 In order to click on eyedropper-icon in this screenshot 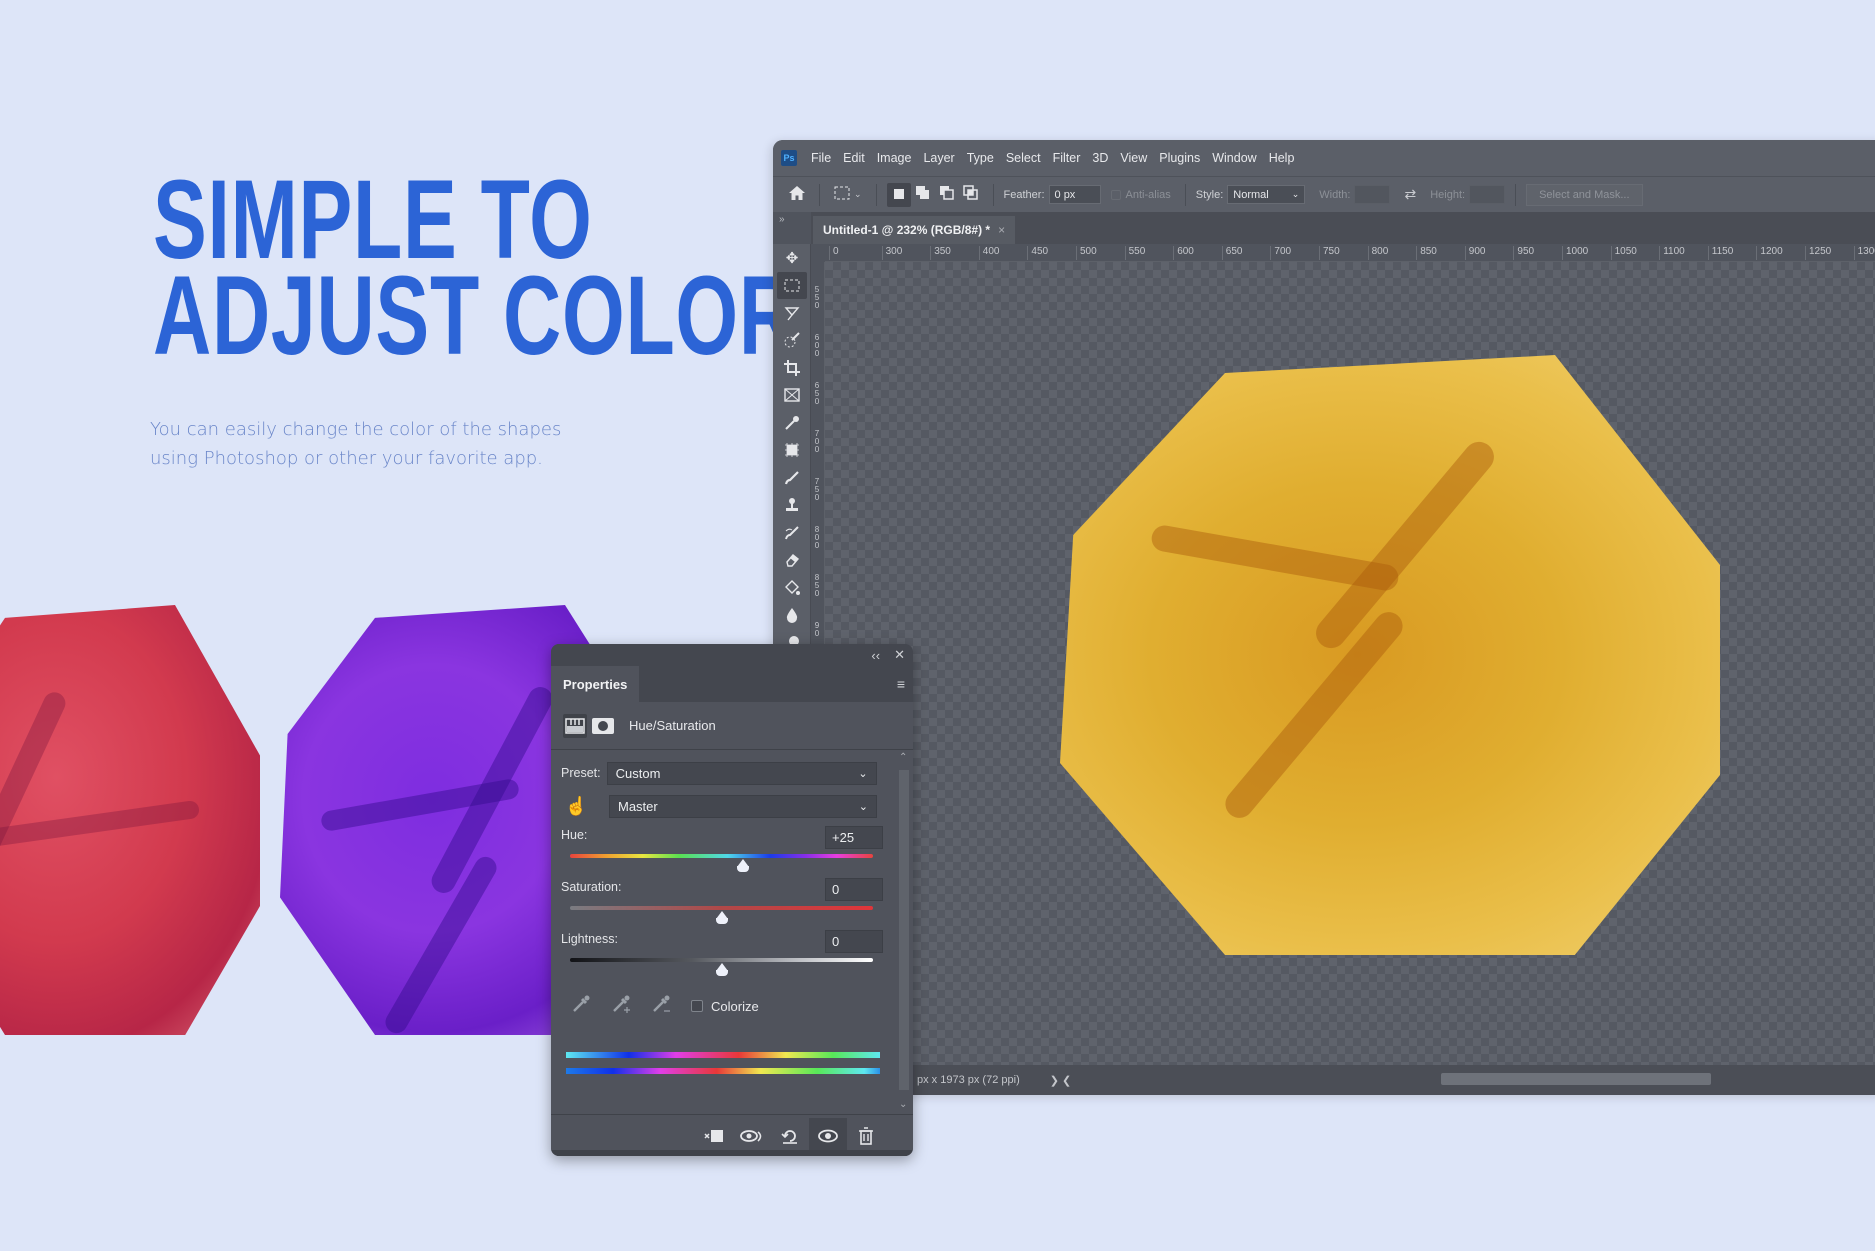, I will do `click(581, 1006)`.